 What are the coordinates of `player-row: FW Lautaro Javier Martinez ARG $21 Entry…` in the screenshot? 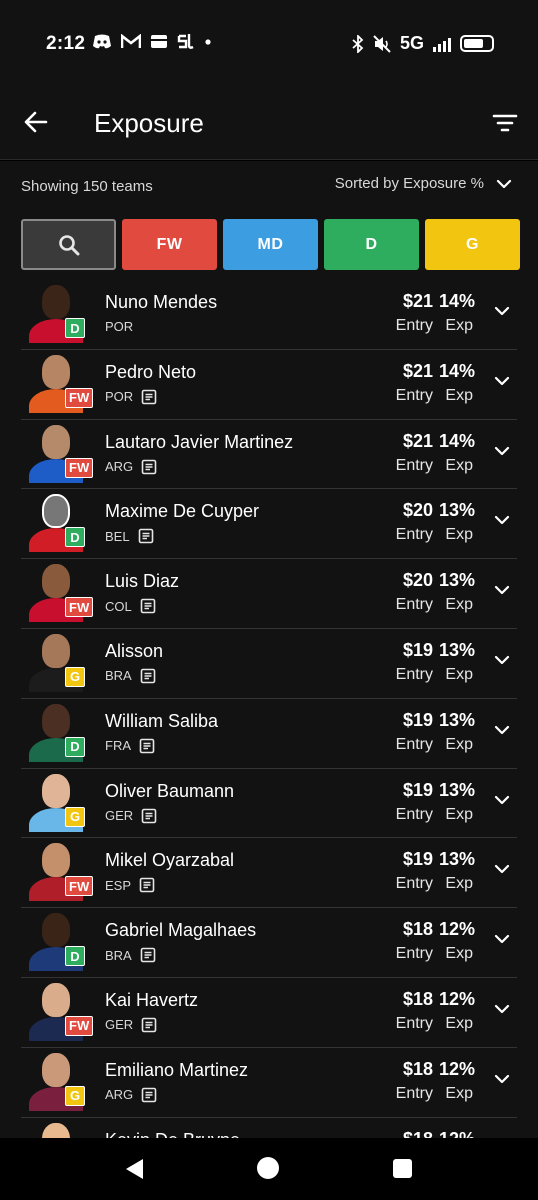 It's located at (269, 455).